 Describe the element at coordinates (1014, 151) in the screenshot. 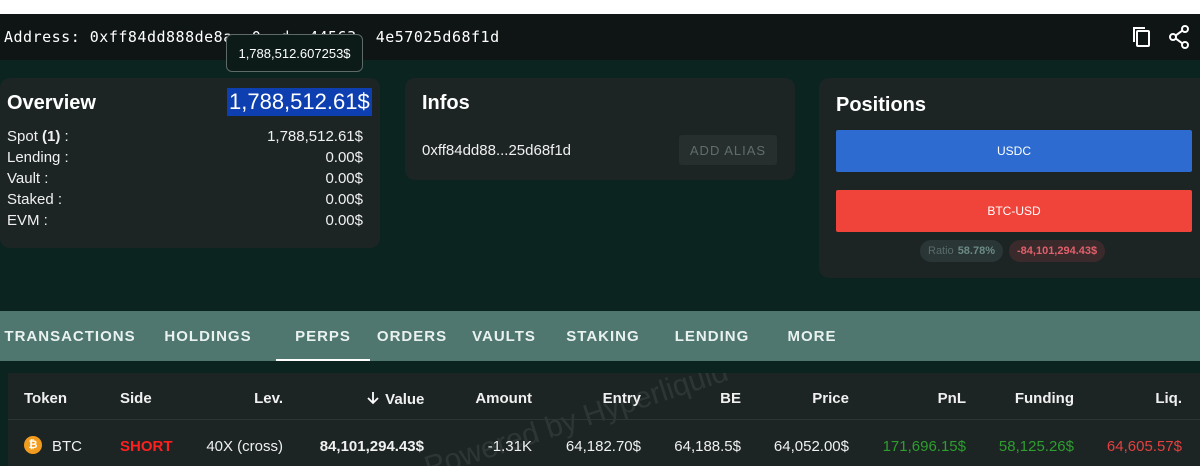

I see `position-bar-usdc: USDC` at that location.